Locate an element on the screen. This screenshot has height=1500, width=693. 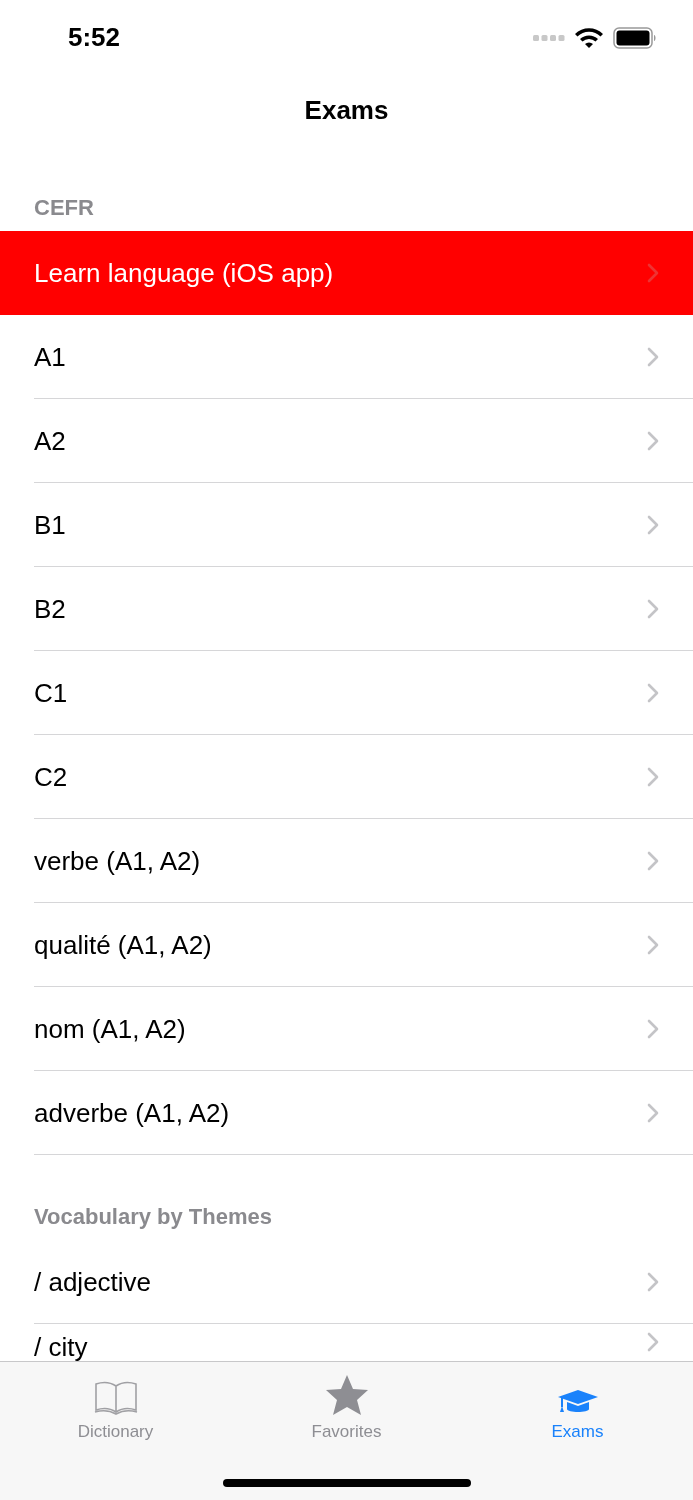
list-row: adverbe (A1, A2) is located at coordinates (346, 1113).